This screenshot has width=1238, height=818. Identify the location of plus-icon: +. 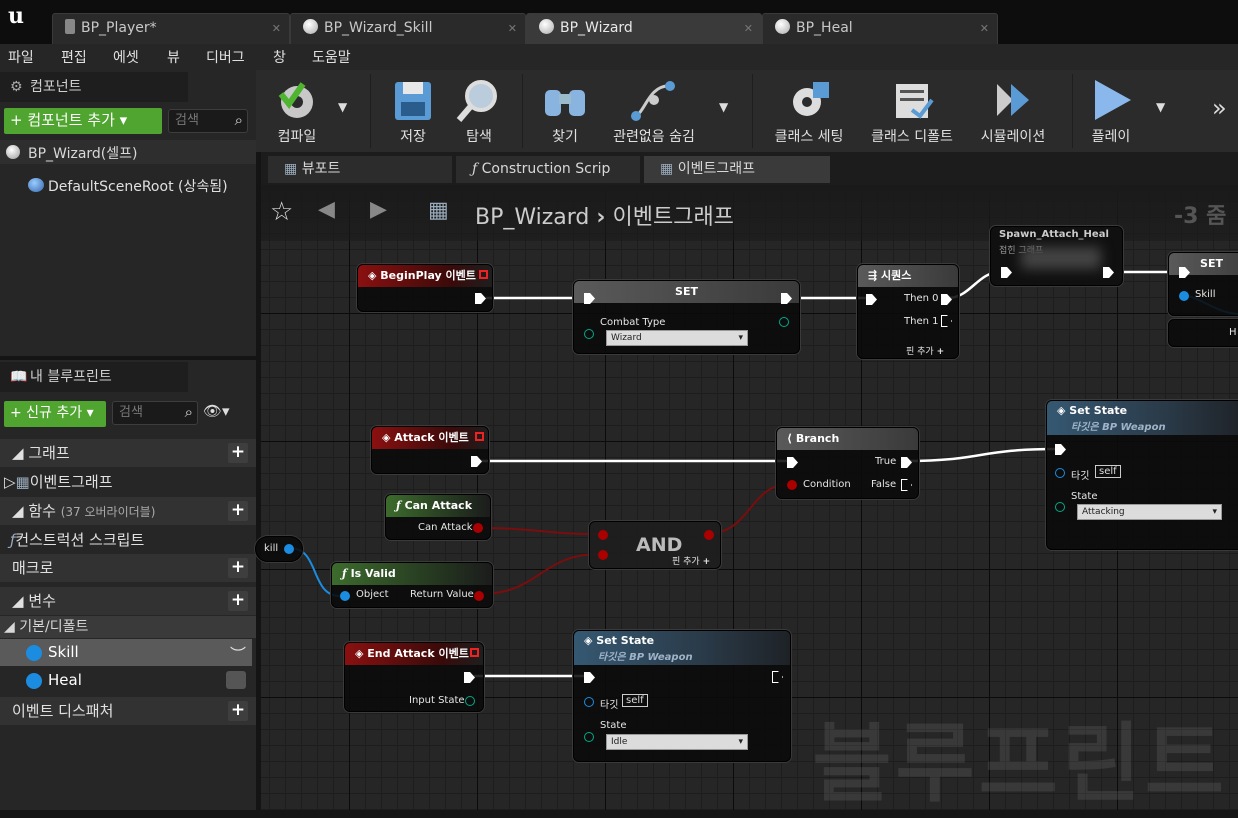
(940, 352).